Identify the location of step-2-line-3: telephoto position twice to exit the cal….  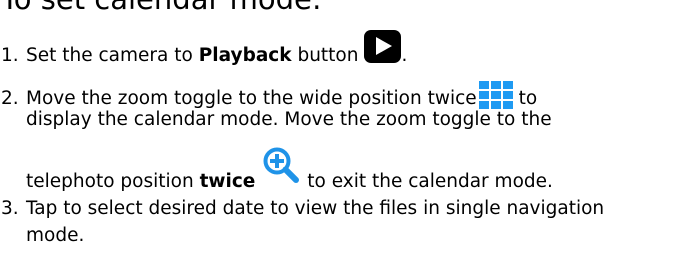
(289, 170).